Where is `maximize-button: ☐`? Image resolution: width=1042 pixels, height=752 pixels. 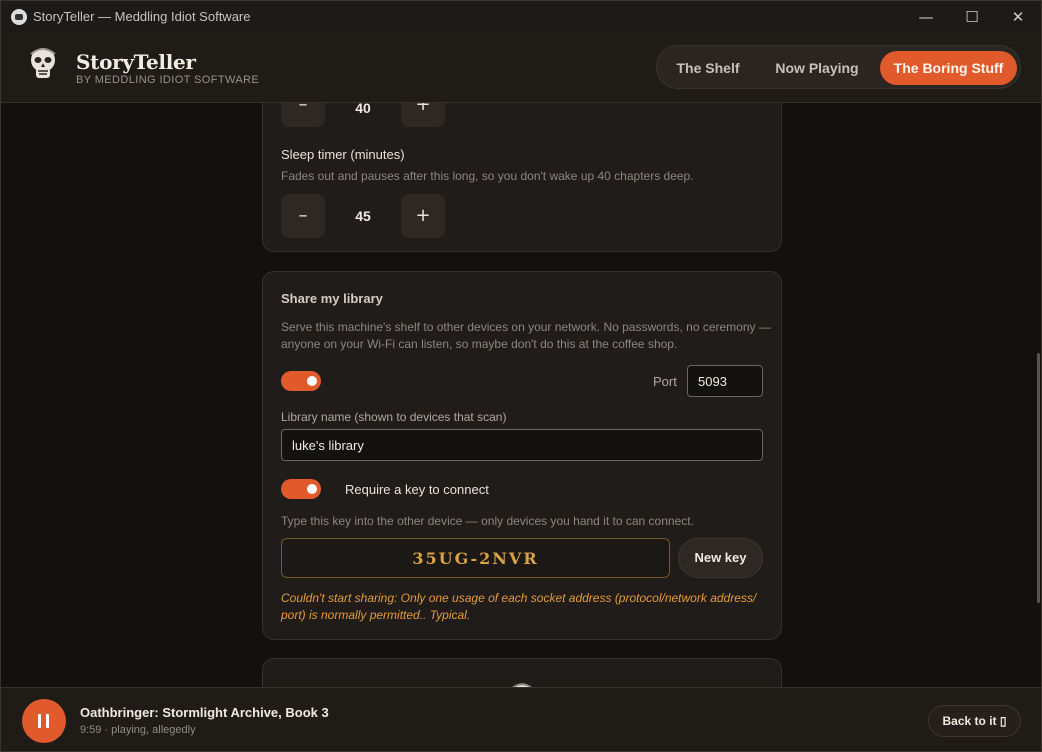
maximize-button: ☐ is located at coordinates (972, 16).